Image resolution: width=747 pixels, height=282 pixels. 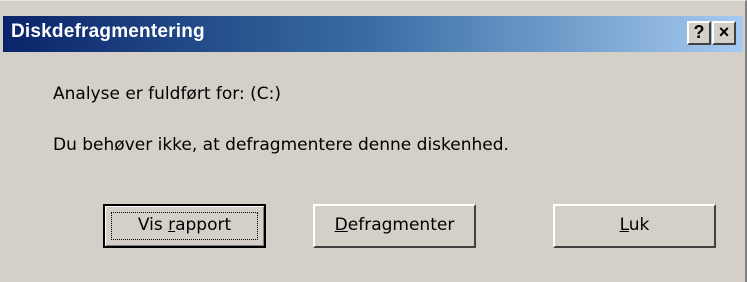 What do you see at coordinates (341, 225) in the screenshot?
I see `defragment-mnemonic: D` at bounding box center [341, 225].